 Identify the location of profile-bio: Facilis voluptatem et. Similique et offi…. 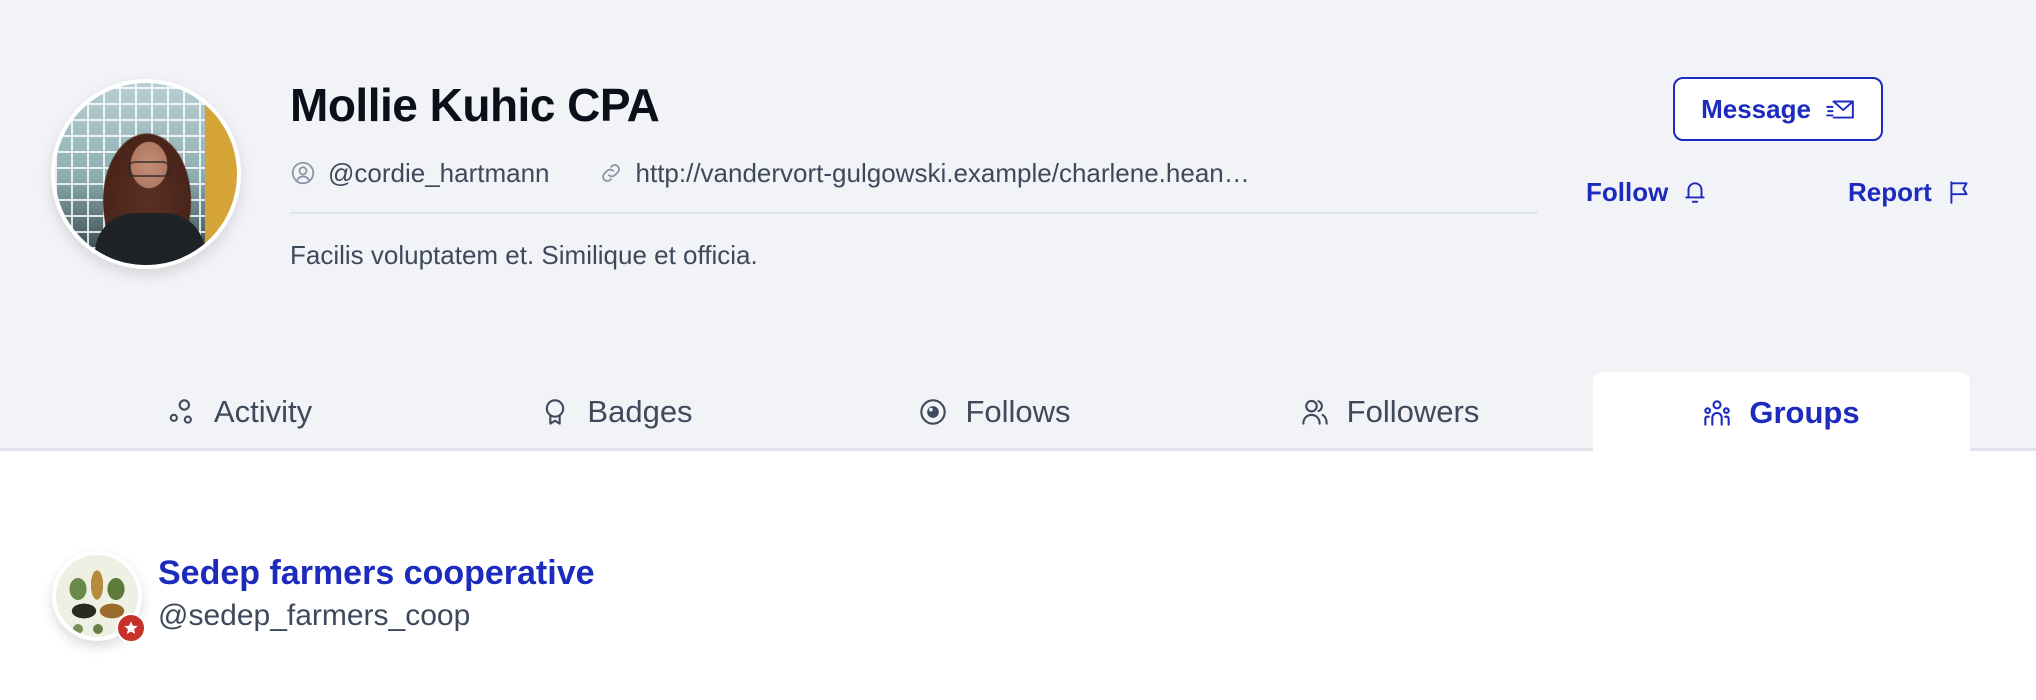
(524, 255).